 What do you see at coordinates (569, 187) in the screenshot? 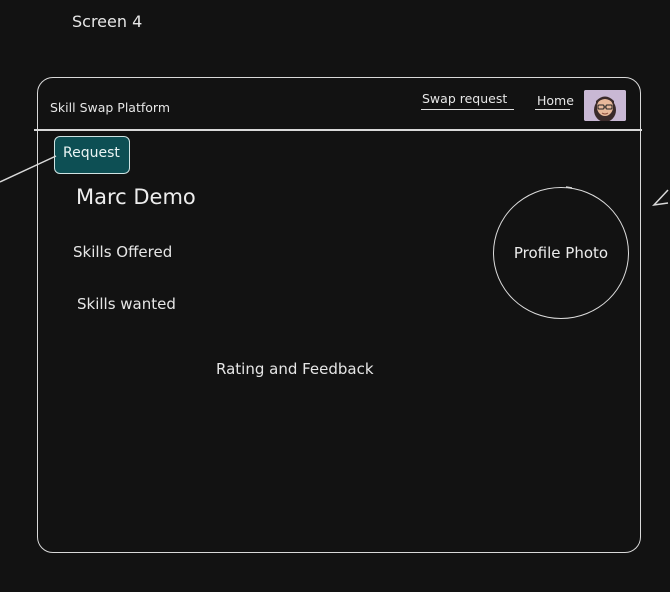
I see `profile-circle-tick` at bounding box center [569, 187].